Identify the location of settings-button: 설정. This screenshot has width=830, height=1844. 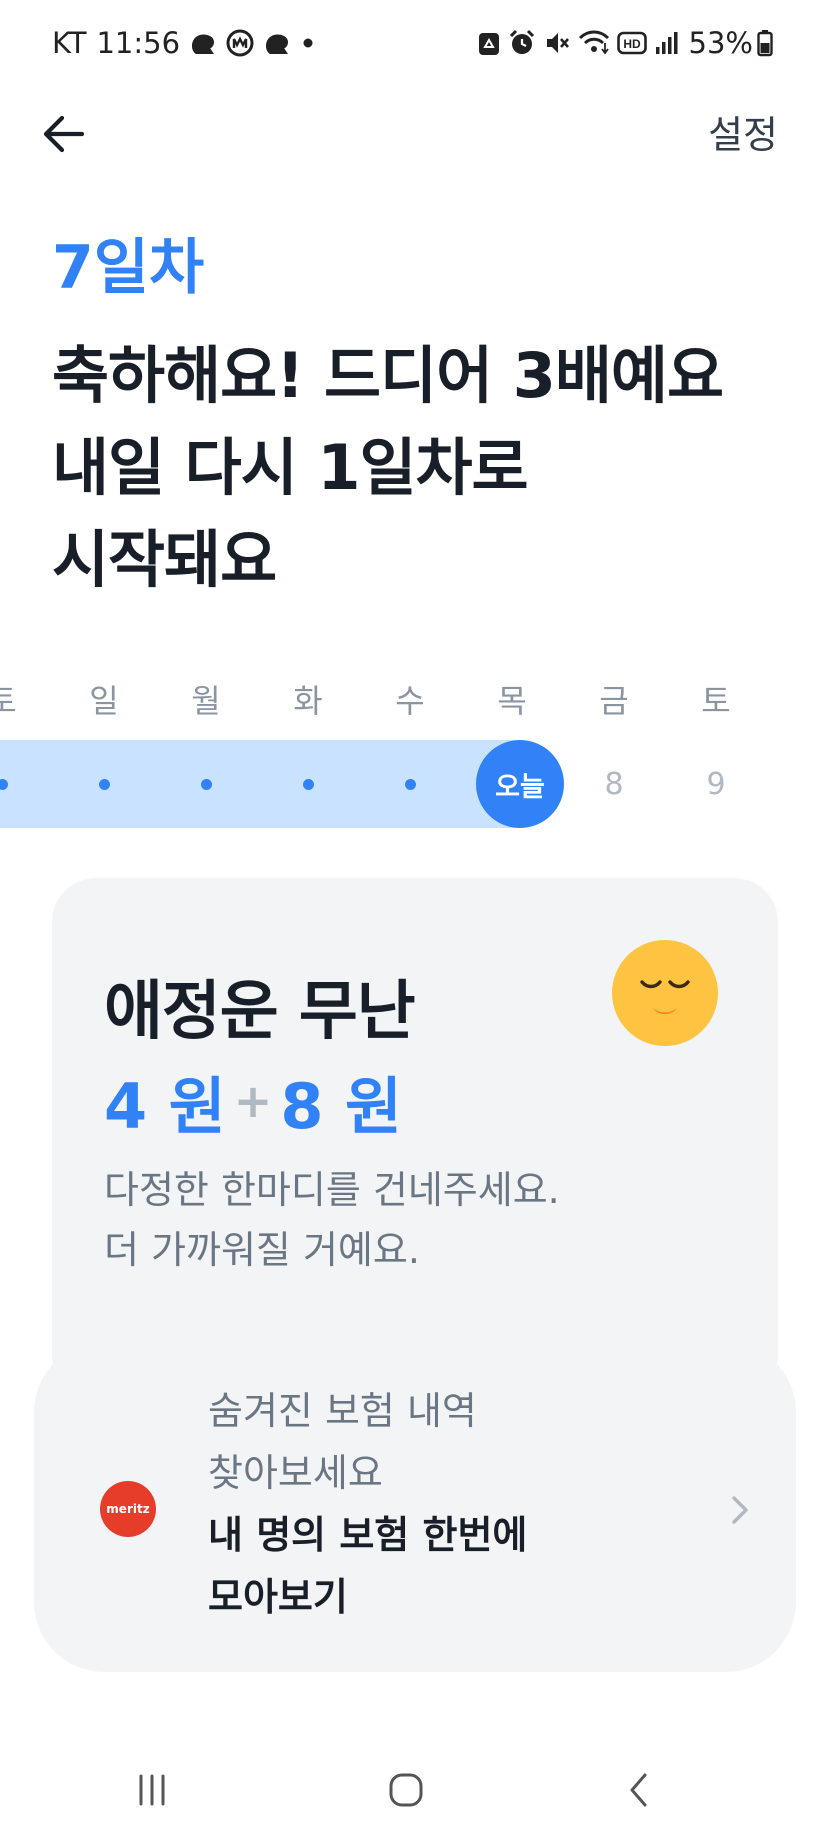
(743, 131).